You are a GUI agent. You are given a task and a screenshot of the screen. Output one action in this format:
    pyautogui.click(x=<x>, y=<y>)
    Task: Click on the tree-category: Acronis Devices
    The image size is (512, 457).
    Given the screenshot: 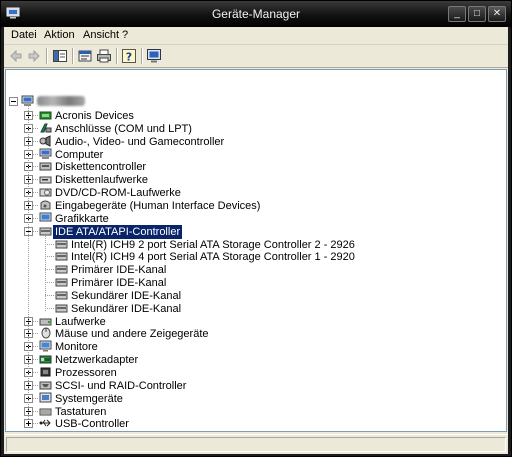 What is the action you would take?
    pyautogui.click(x=259, y=116)
    